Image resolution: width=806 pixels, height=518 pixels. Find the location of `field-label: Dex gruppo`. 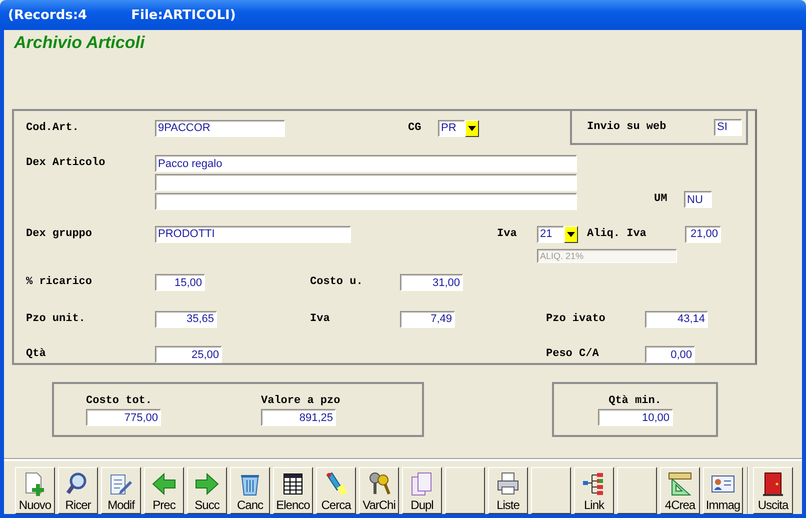

field-label: Dex gruppo is located at coordinates (60, 234).